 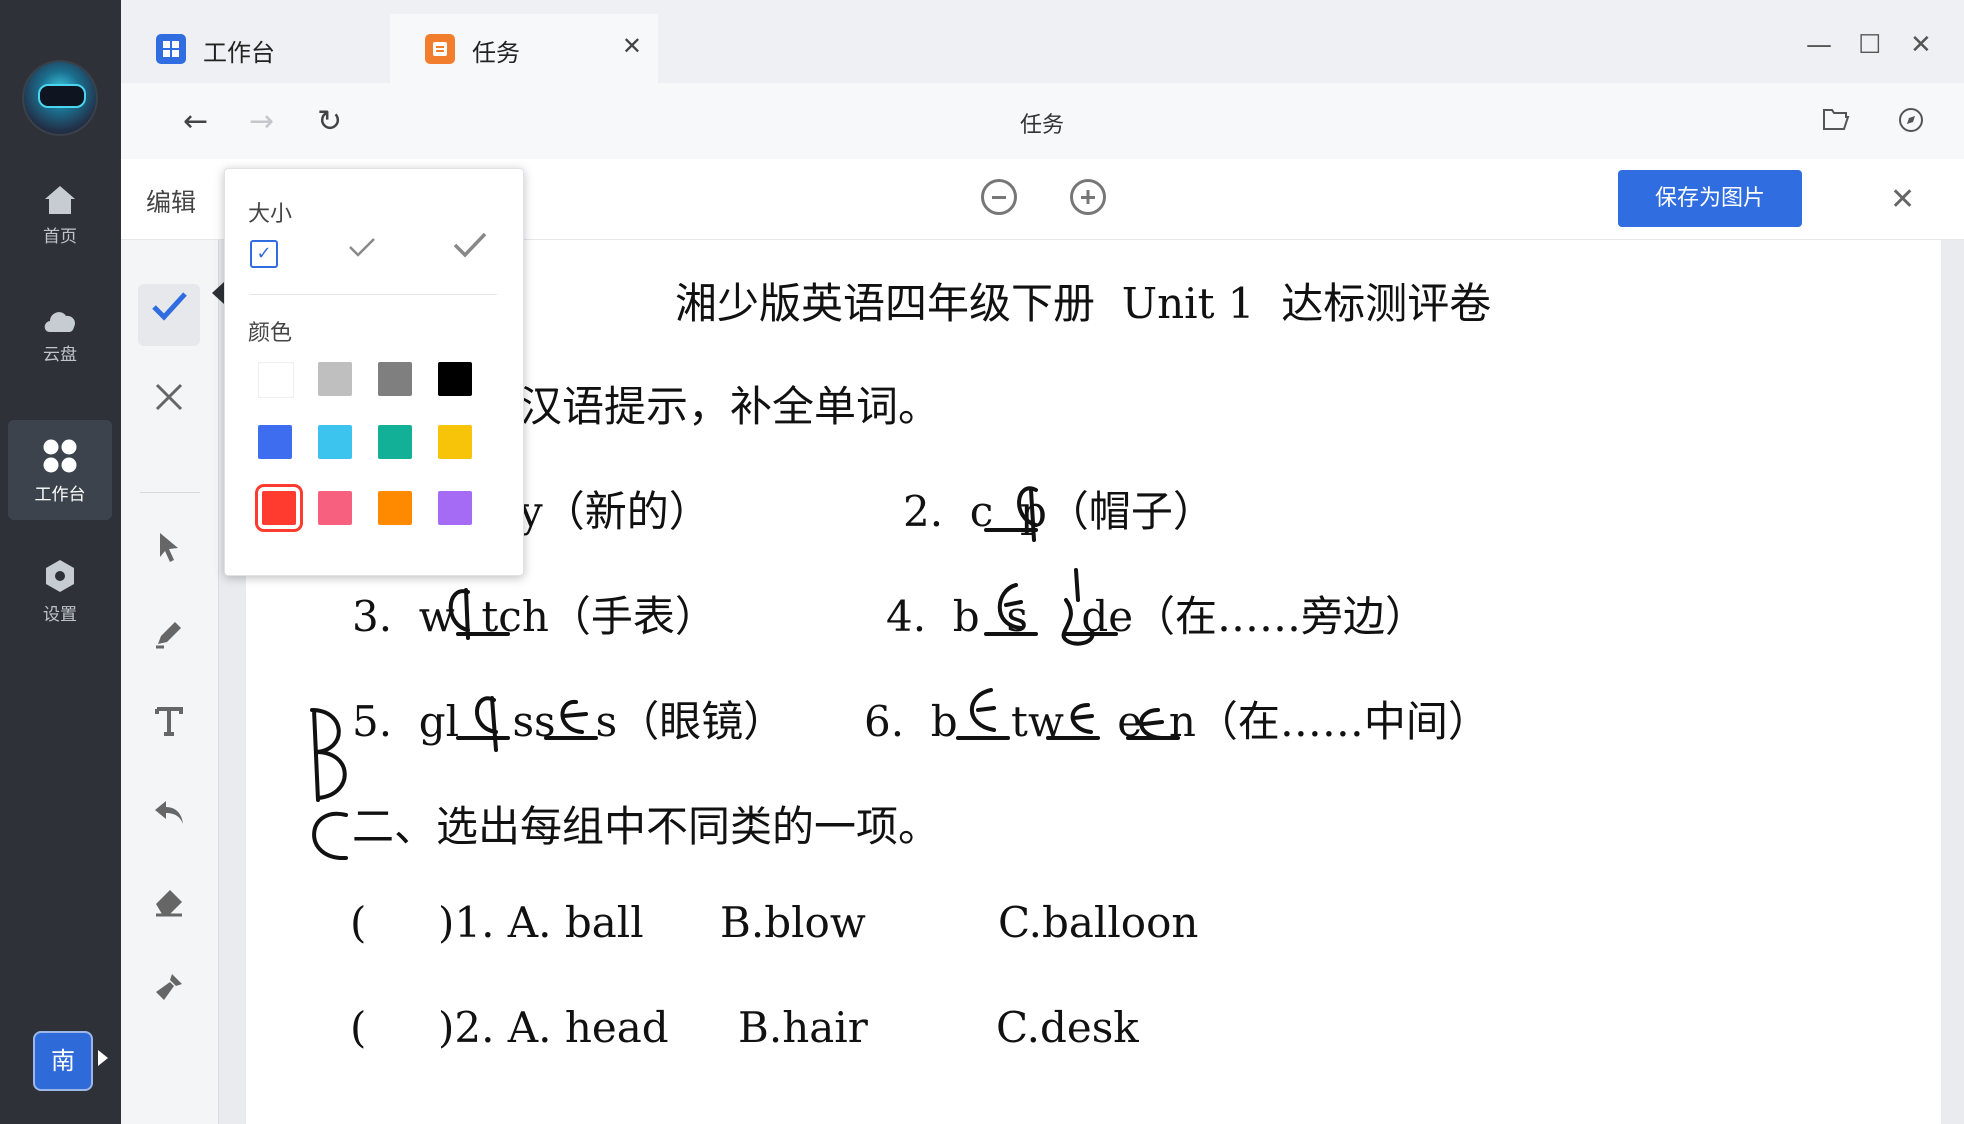 I want to click on doc-section-1: 据汉语提示，补全单词。, so click(x=709, y=406).